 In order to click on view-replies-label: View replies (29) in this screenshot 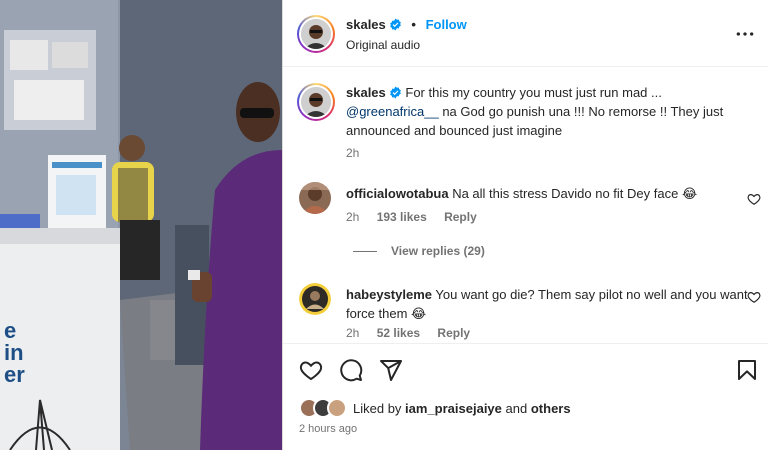, I will do `click(438, 251)`.